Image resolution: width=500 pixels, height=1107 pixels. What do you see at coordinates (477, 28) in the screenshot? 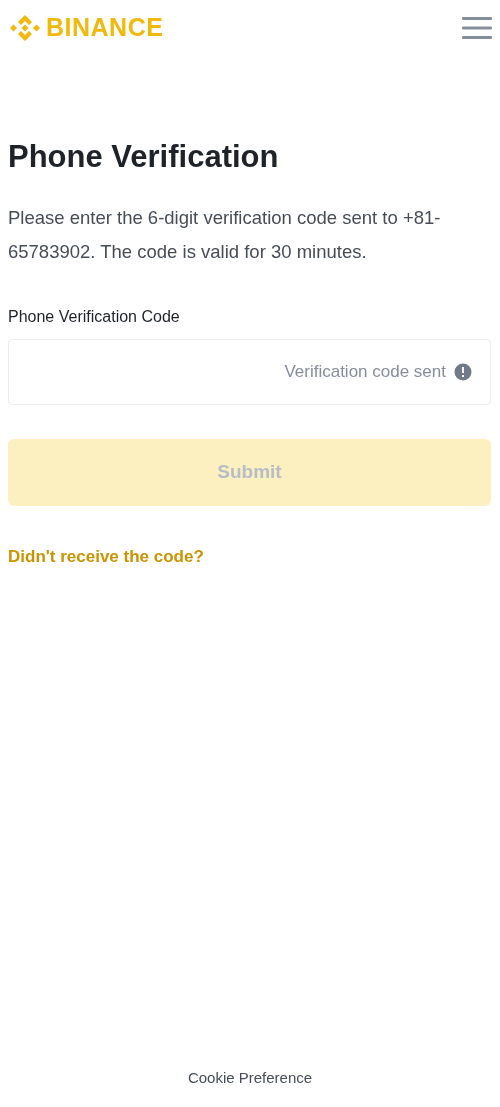
I see `menu-icon` at bounding box center [477, 28].